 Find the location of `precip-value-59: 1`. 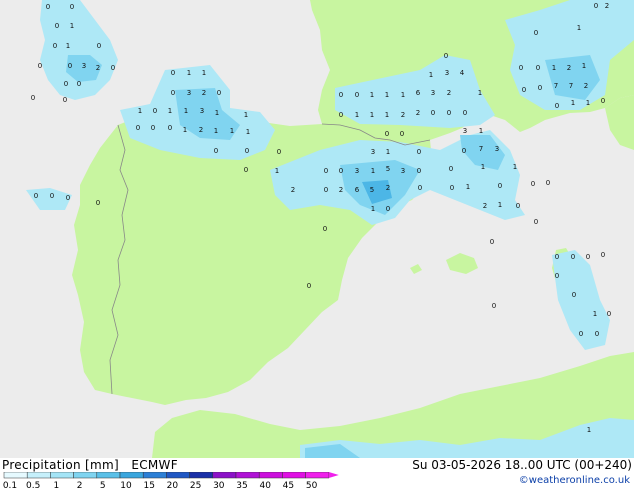

precip-value-59: 1 is located at coordinates (387, 115).